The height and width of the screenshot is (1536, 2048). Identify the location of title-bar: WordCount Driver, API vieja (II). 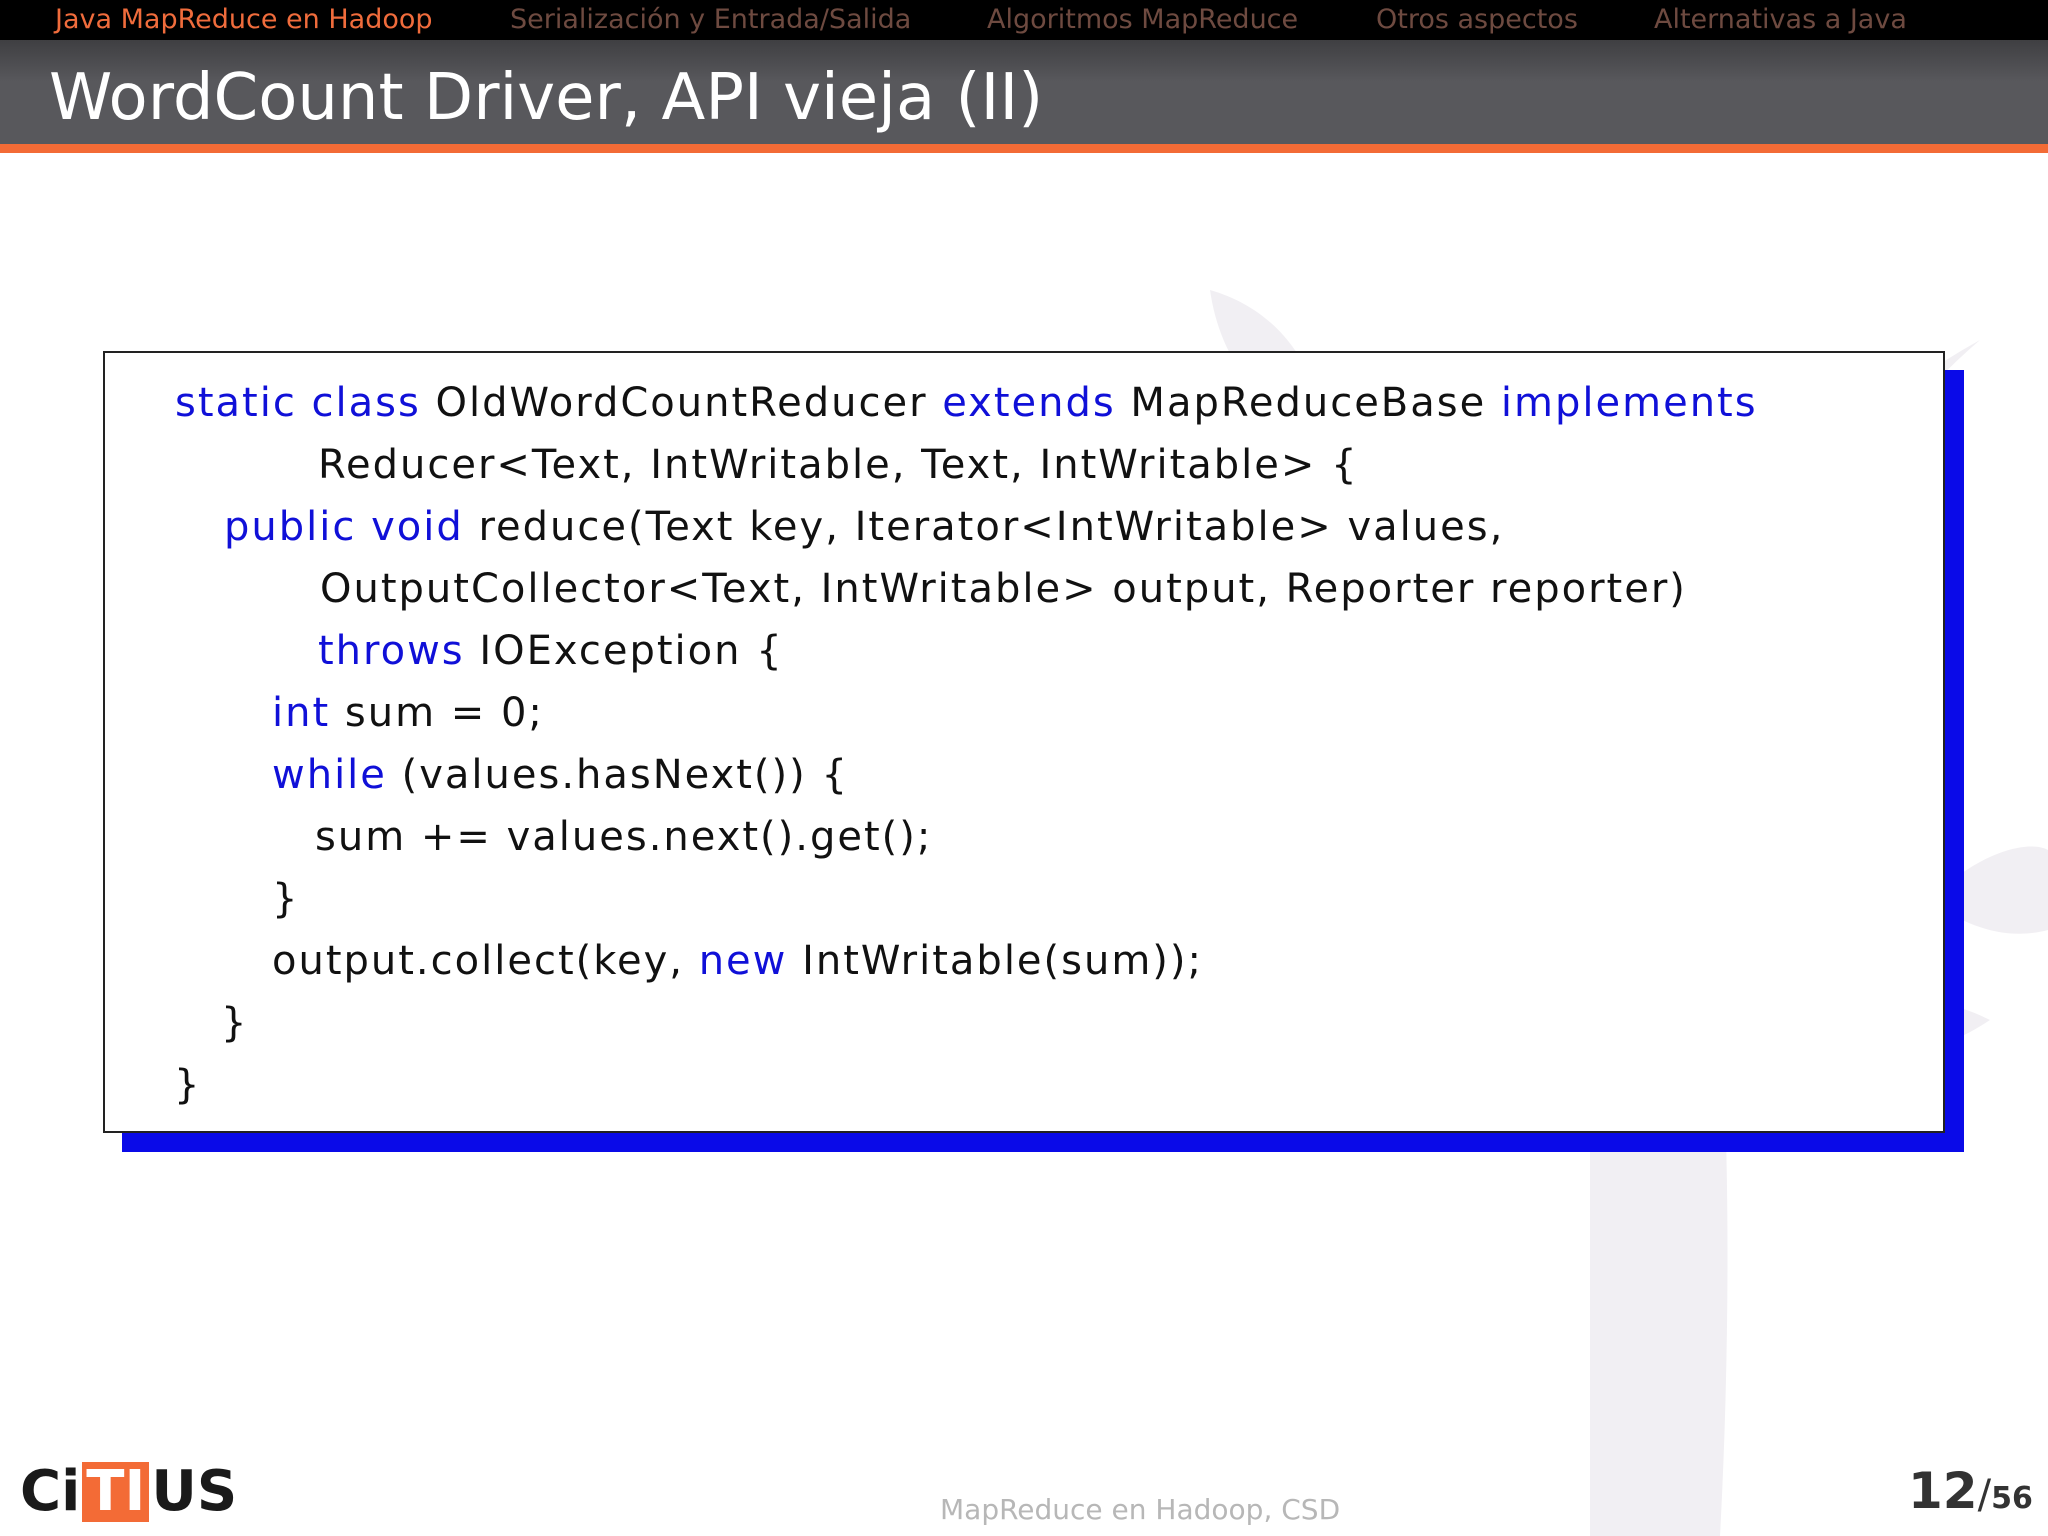
(1024, 92).